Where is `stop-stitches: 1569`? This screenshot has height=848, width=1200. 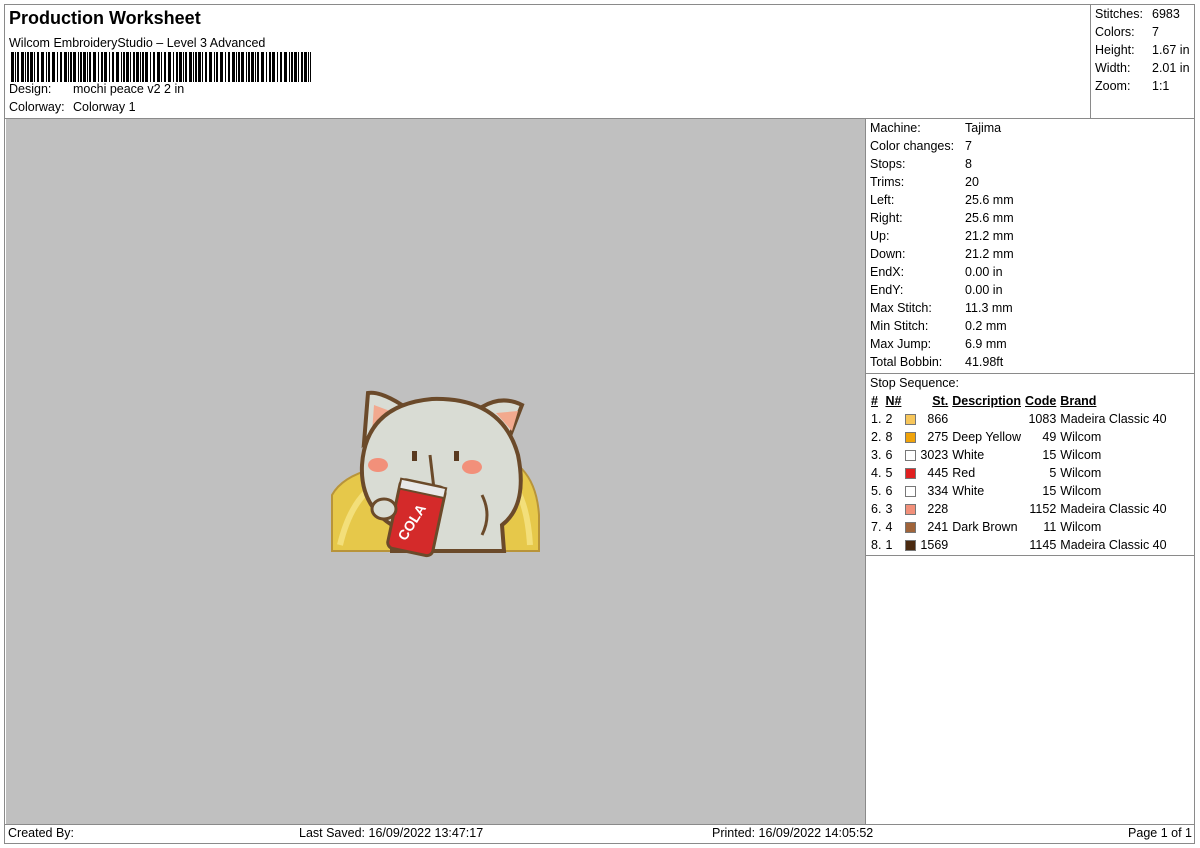 stop-stitches: 1569 is located at coordinates (934, 545).